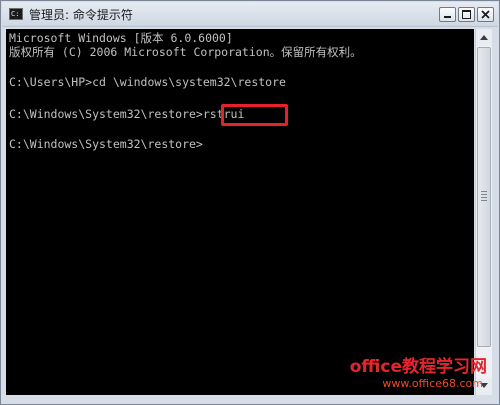 This screenshot has height=405, width=500. What do you see at coordinates (16, 14) in the screenshot?
I see `cmd-icon: C:` at bounding box center [16, 14].